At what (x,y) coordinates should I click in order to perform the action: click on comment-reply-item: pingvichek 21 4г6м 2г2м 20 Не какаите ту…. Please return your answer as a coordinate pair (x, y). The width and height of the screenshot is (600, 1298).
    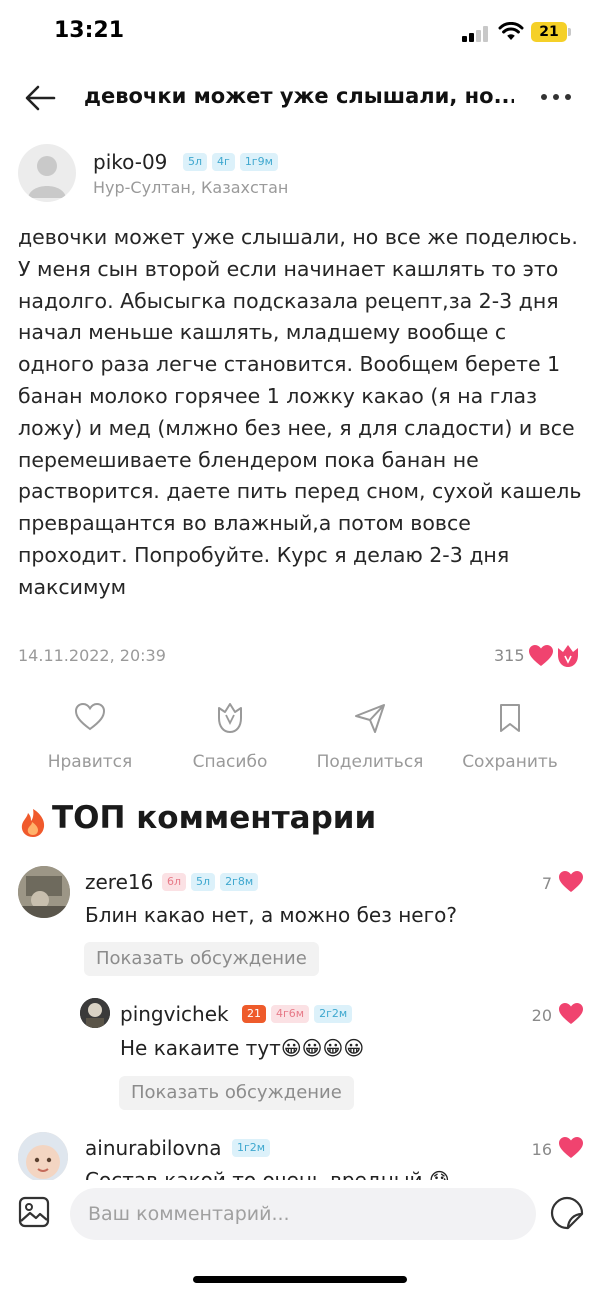
    Looking at the image, I should click on (332, 1056).